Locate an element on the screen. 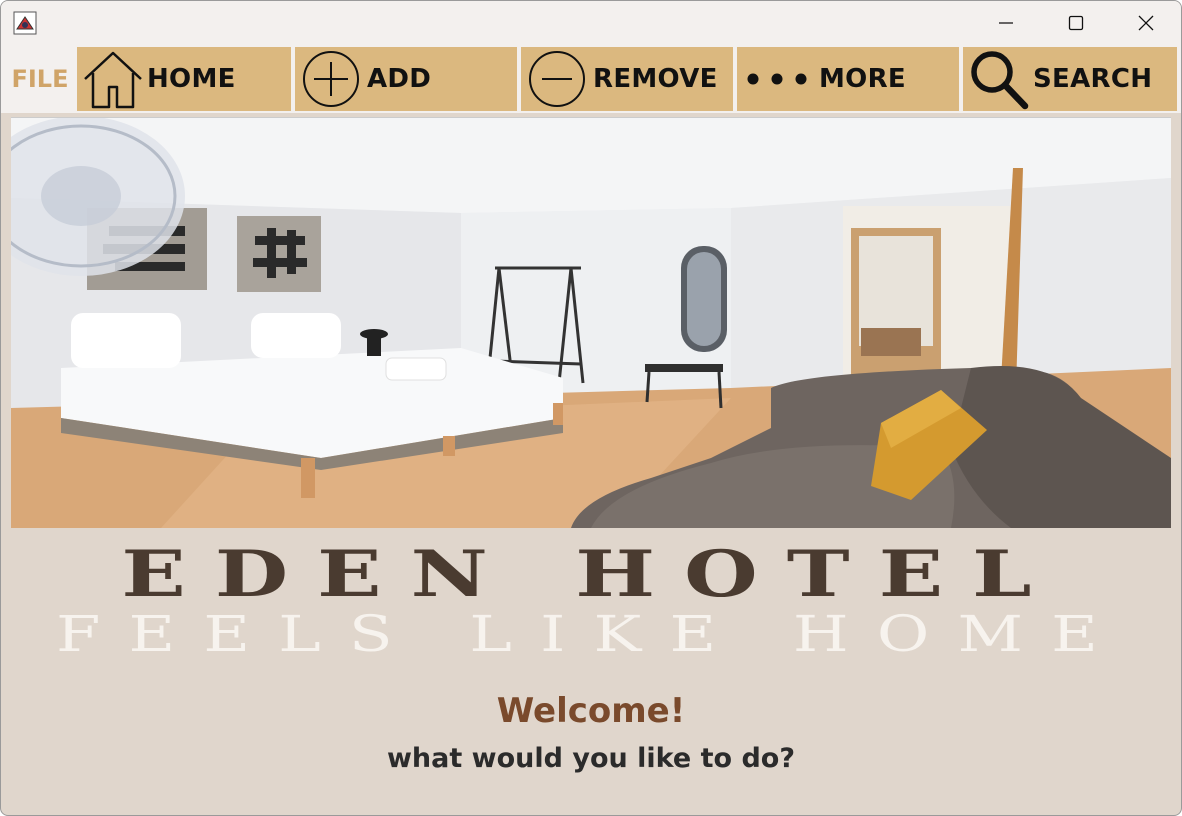 This screenshot has width=1182, height=816. add-button-label: ADD is located at coordinates (399, 79).